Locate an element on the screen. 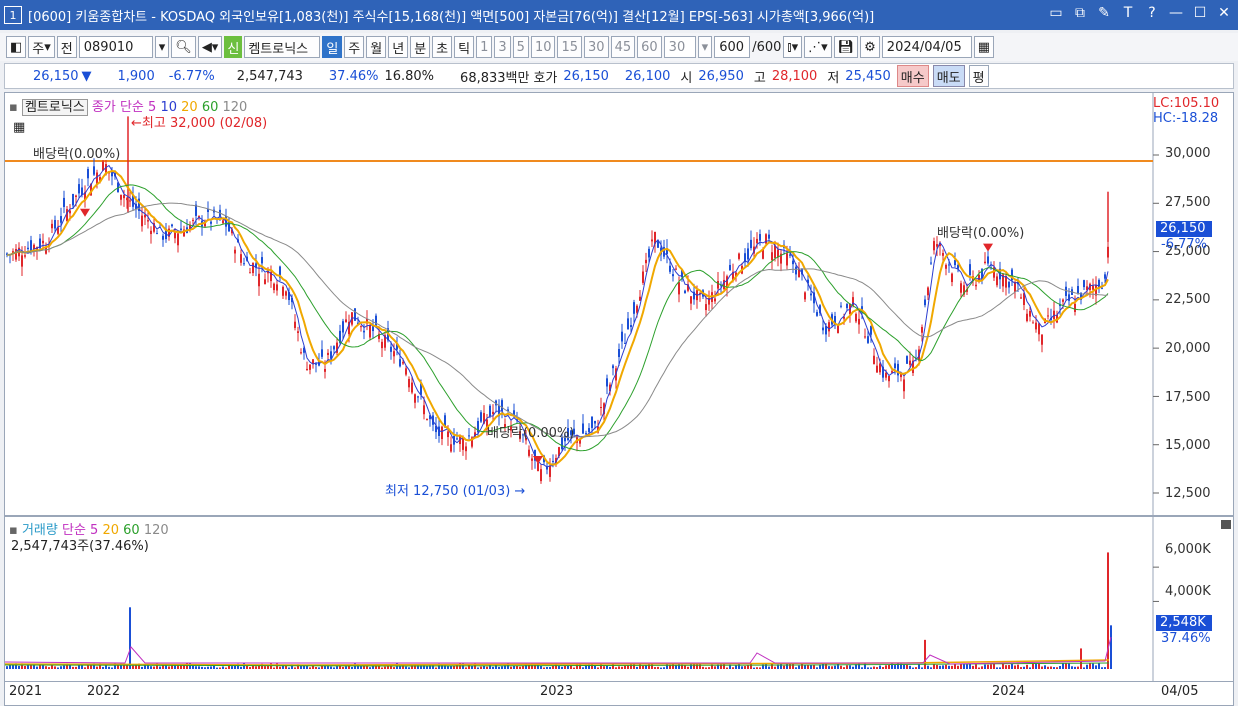  font-icon: T is located at coordinates (1128, 13).